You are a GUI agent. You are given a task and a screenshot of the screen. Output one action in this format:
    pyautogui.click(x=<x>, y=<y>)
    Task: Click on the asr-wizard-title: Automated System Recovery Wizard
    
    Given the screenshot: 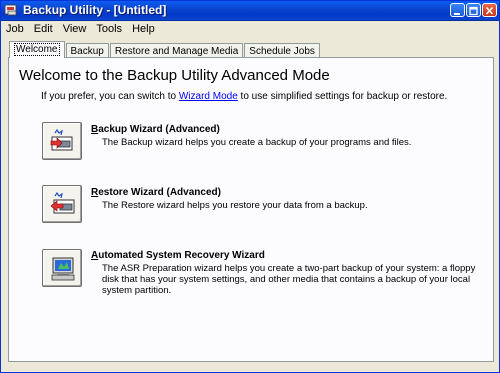 What is the action you would take?
    pyautogui.click(x=178, y=255)
    